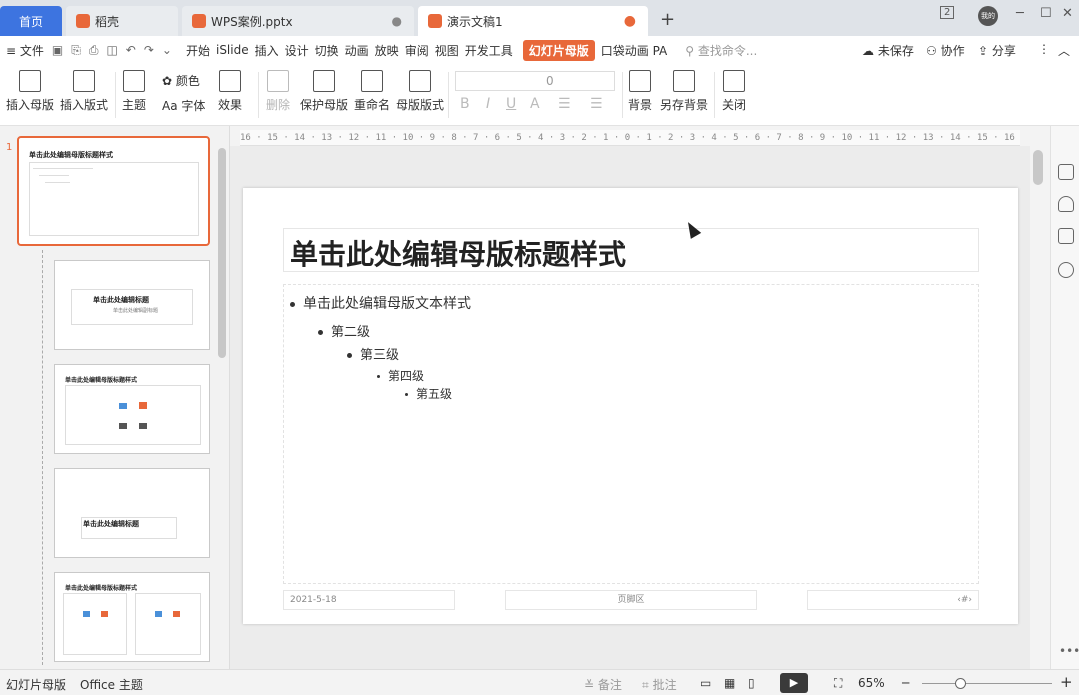  I want to click on tab-home: 首页, so click(31, 21).